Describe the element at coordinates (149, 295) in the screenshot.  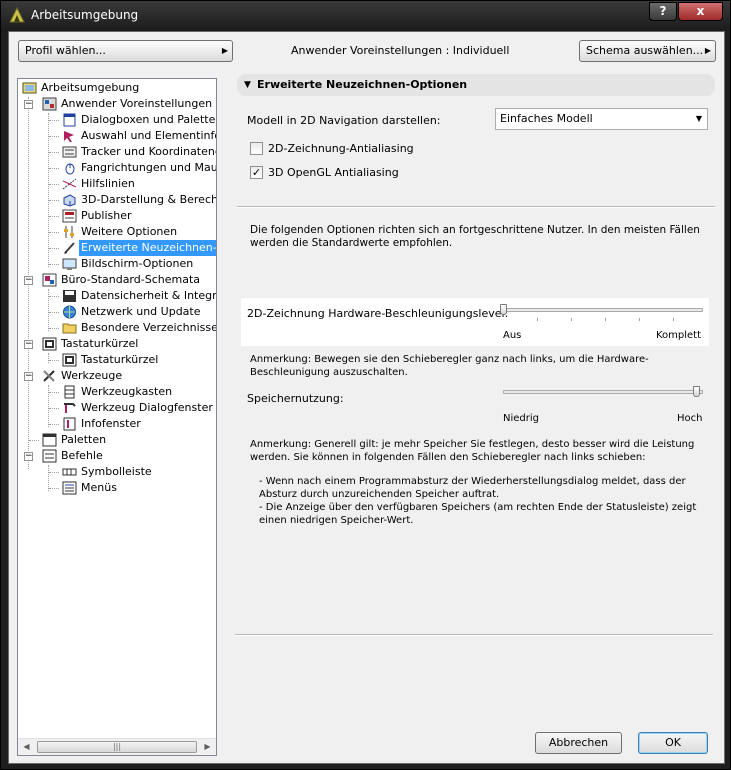
I see `tree-item-label: Datensicherheit & Integrität` at that location.